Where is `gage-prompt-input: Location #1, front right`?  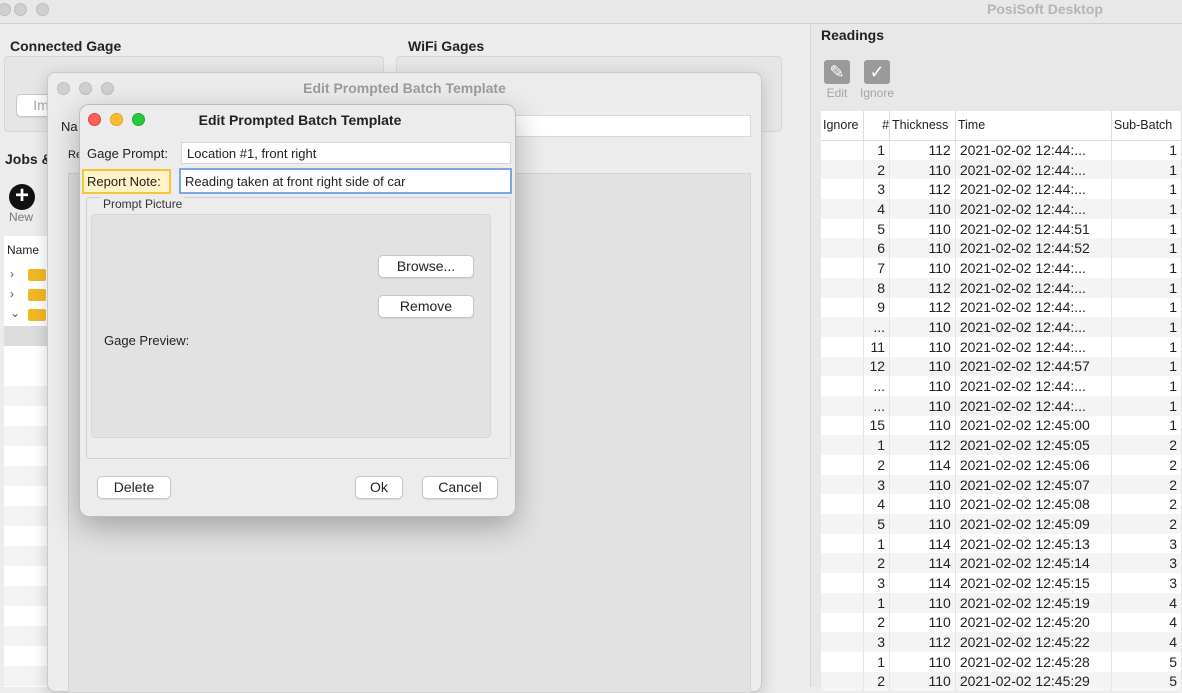
gage-prompt-input: Location #1, front right is located at coordinates (346, 153).